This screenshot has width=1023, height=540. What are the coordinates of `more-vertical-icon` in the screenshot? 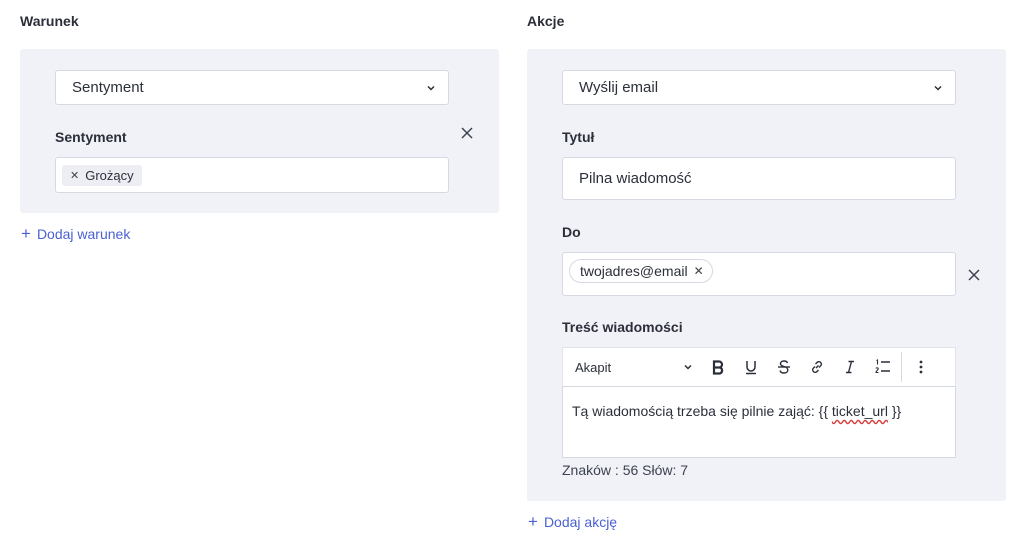 It's located at (920, 367).